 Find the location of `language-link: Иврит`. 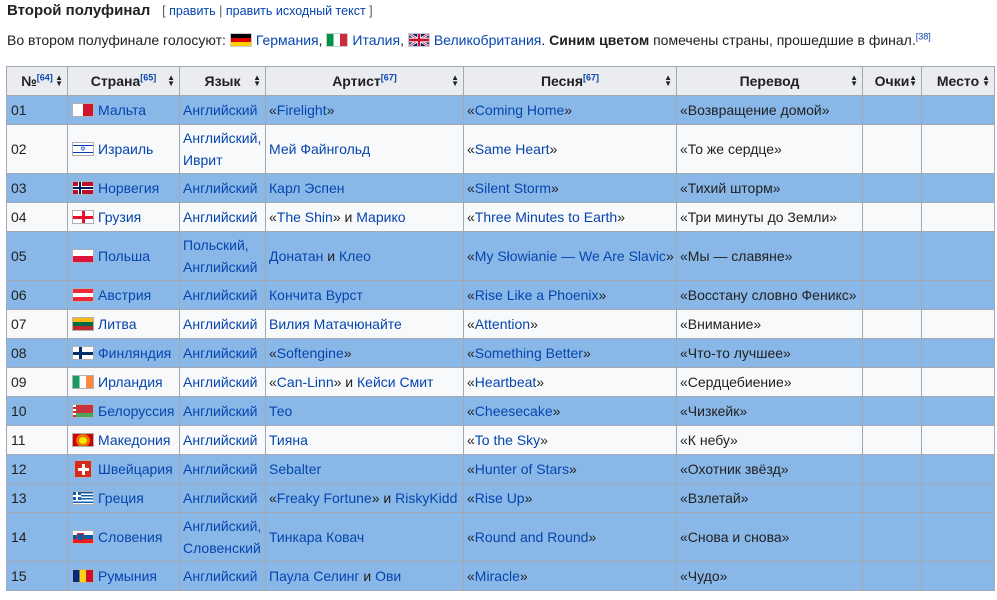

language-link: Иврит is located at coordinates (203, 160).